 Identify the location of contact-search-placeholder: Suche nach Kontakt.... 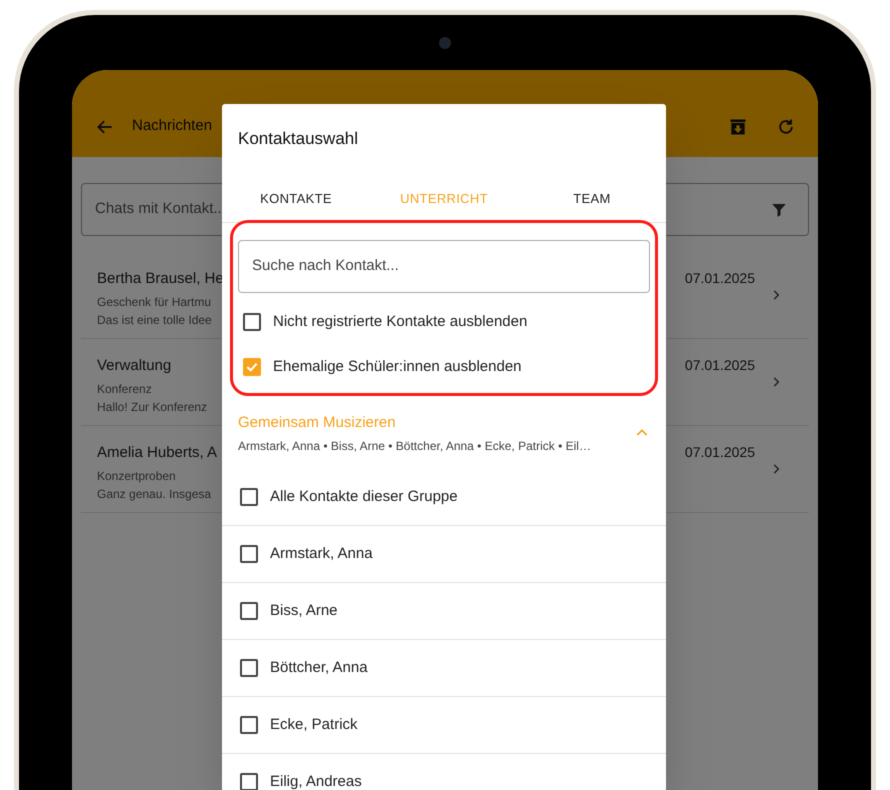
(325, 266).